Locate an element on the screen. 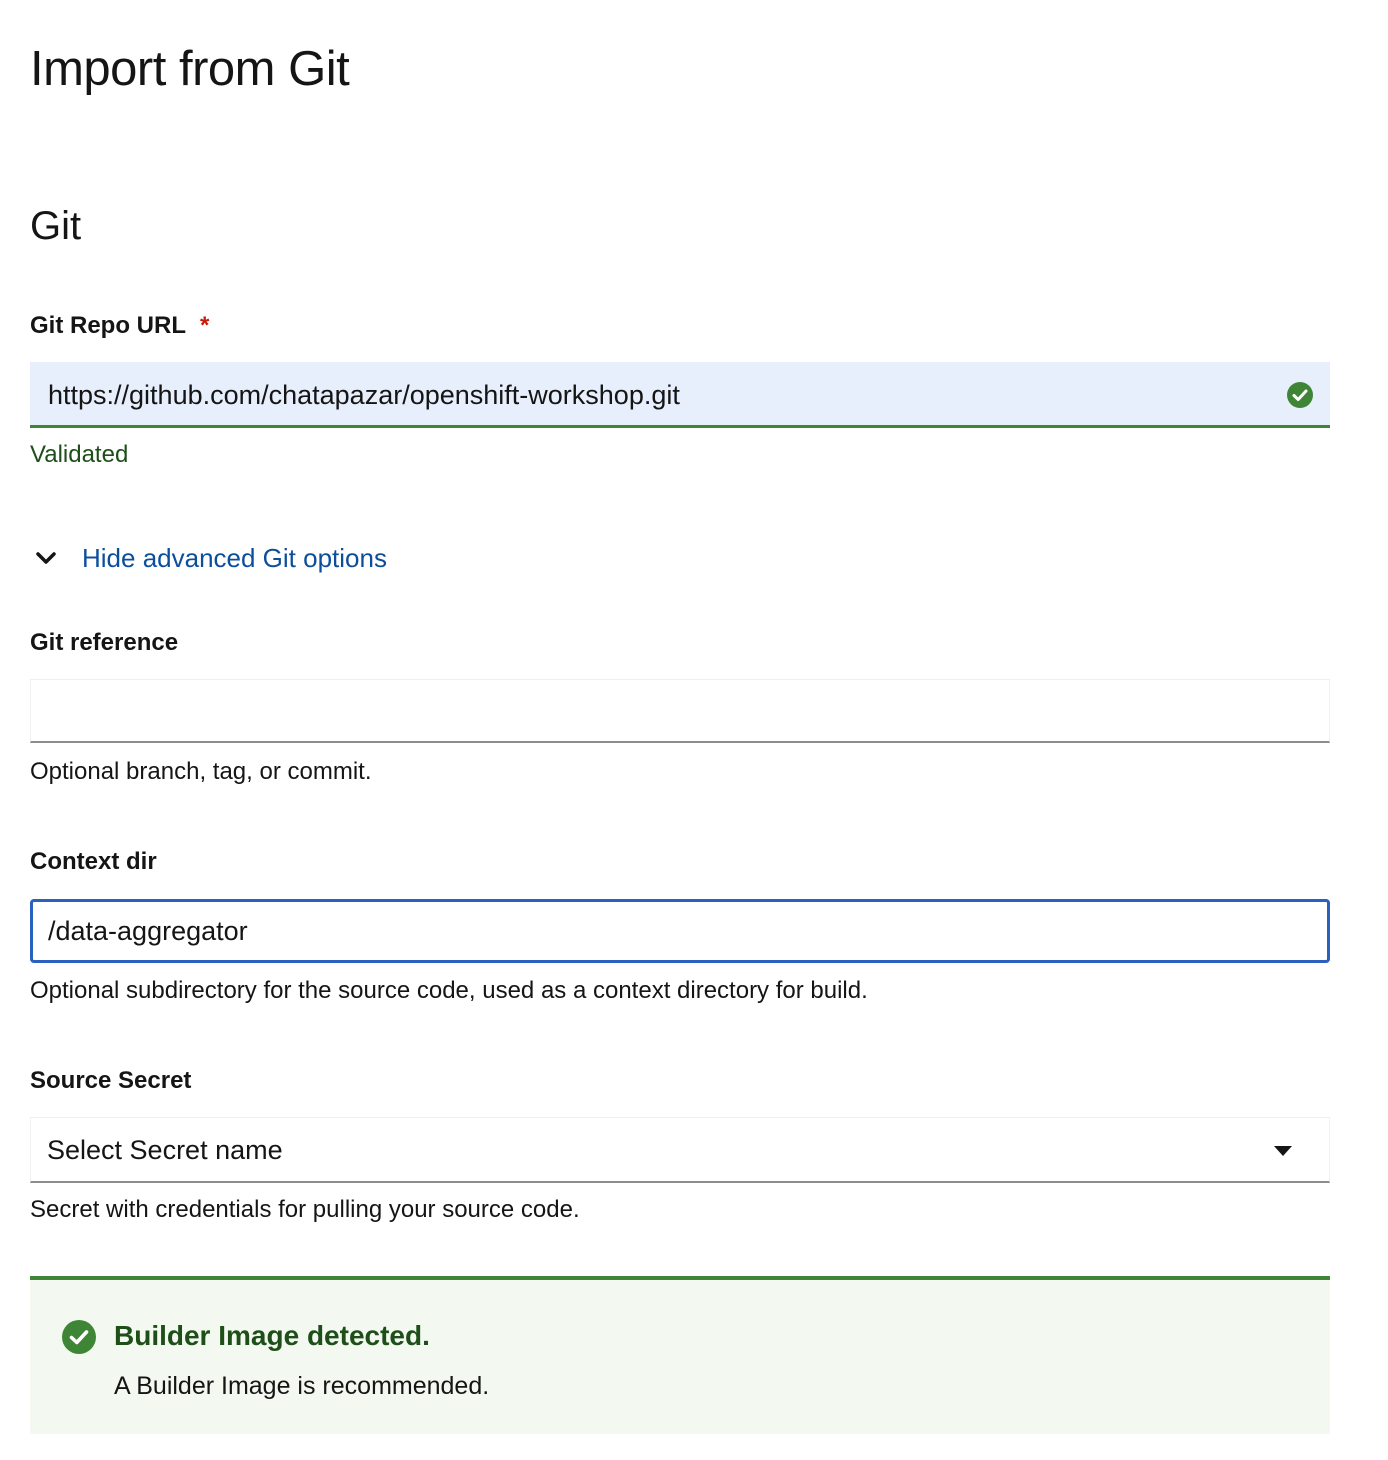 The image size is (1388, 1460). git-reference-label: Git reference is located at coordinates (104, 642).